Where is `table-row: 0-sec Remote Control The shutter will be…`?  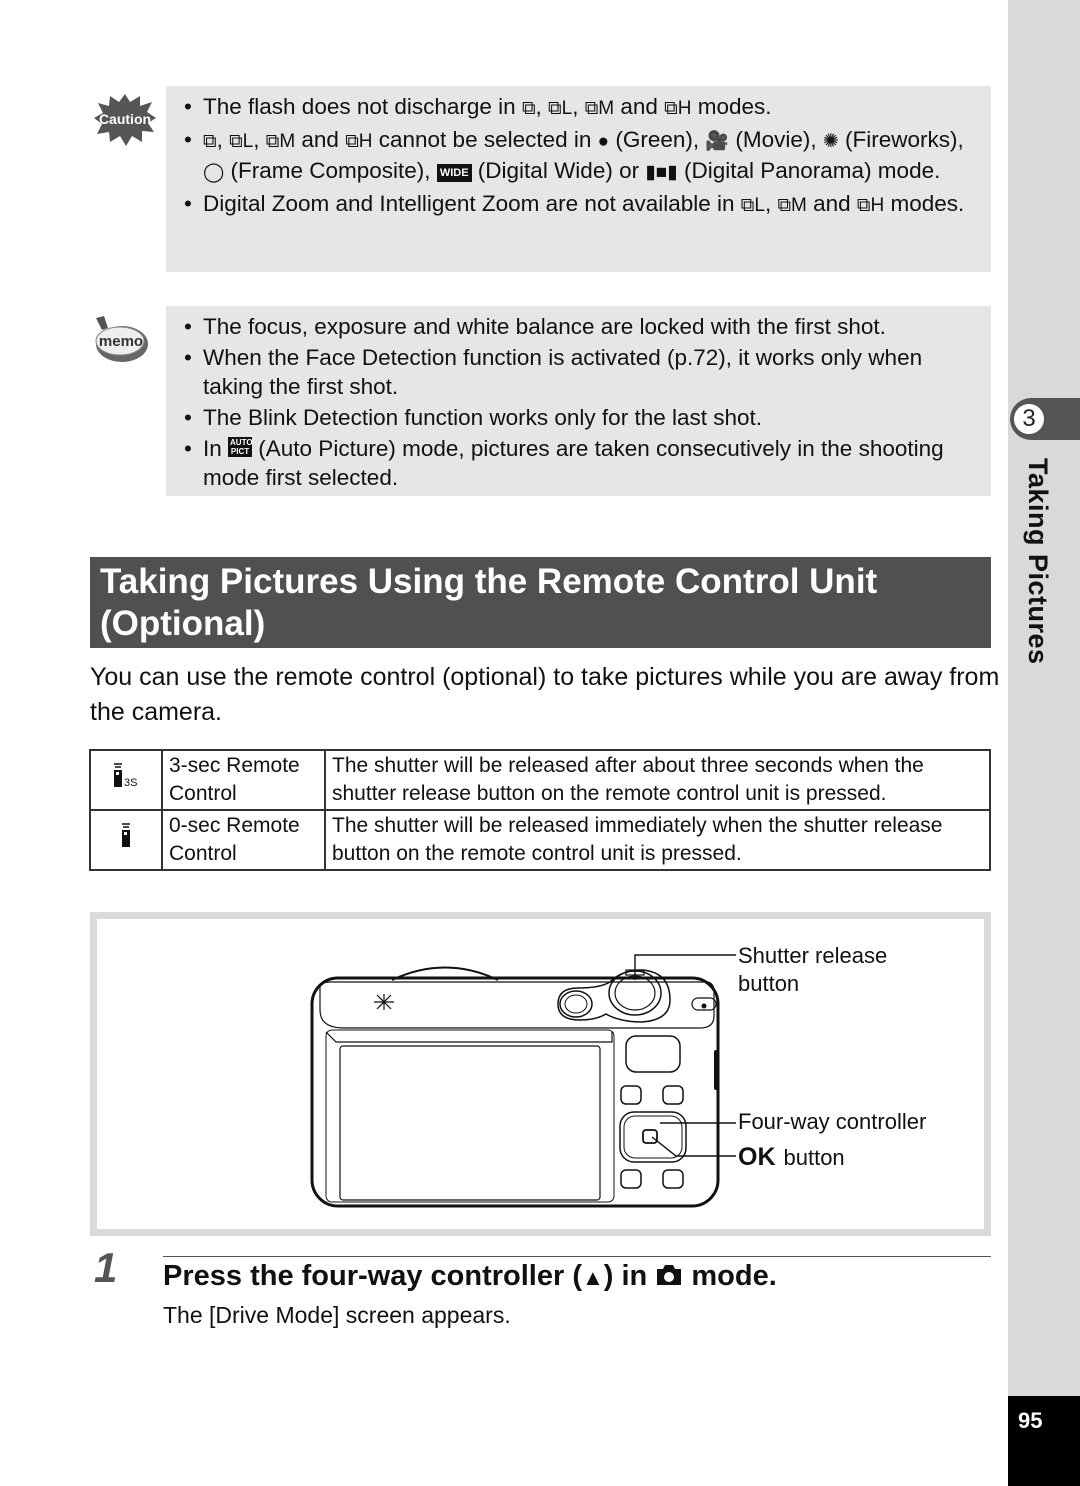
table-row: 0-sec Remote Control The shutter will be… is located at coordinates (540, 840).